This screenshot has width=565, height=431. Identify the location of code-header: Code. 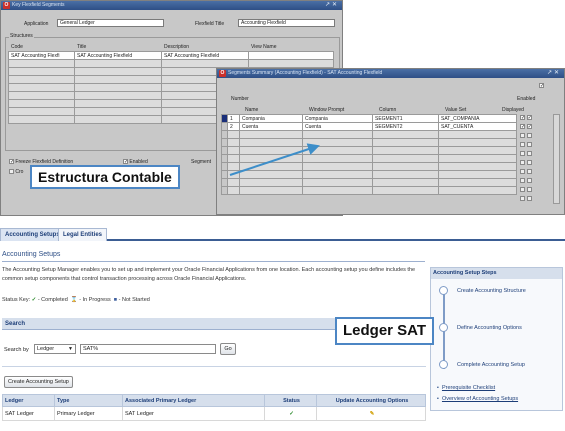
(17, 47).